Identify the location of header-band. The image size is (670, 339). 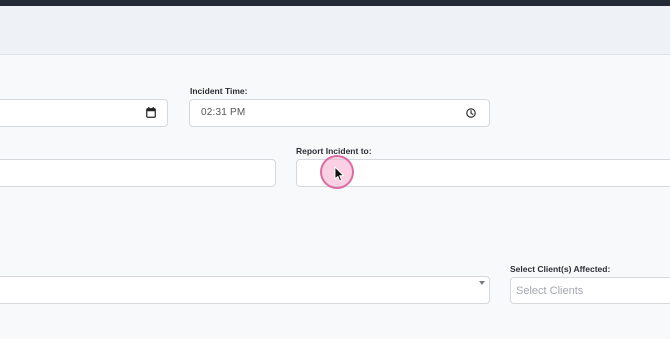
(335, 30).